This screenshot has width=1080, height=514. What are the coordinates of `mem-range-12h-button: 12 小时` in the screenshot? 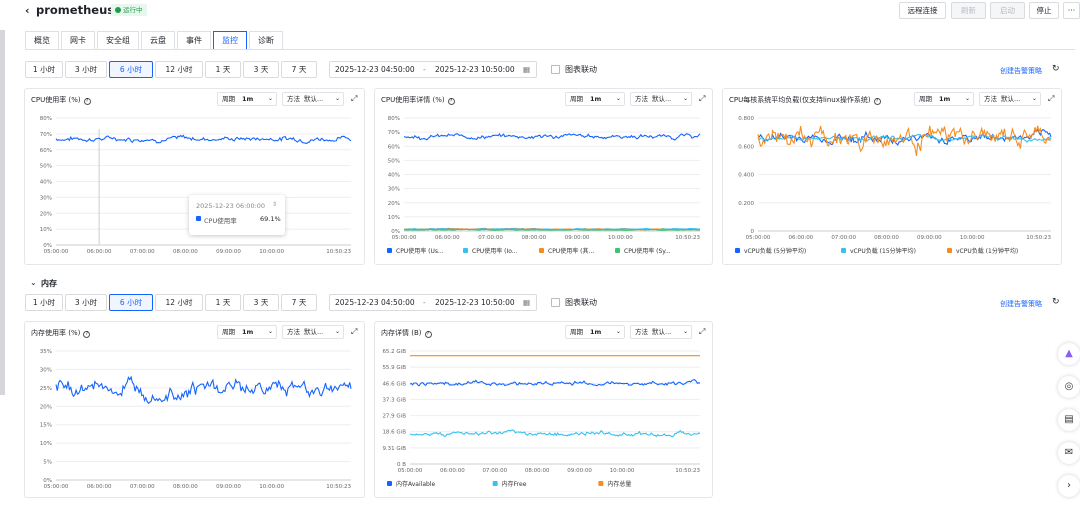 It's located at (179, 302).